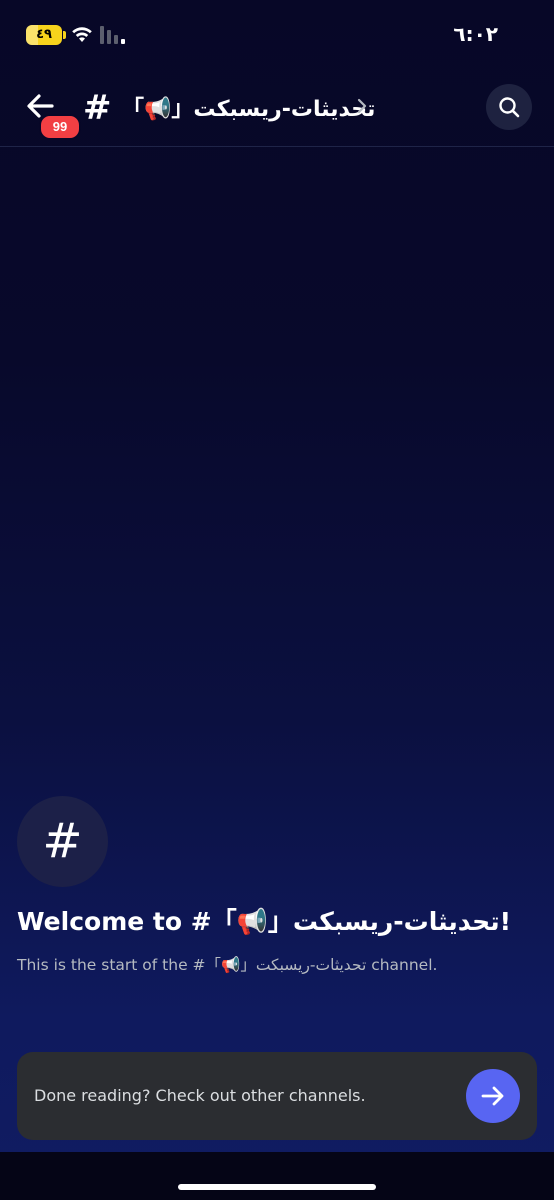  What do you see at coordinates (475, 34) in the screenshot?
I see `status-time: ٦:٠٢` at bounding box center [475, 34].